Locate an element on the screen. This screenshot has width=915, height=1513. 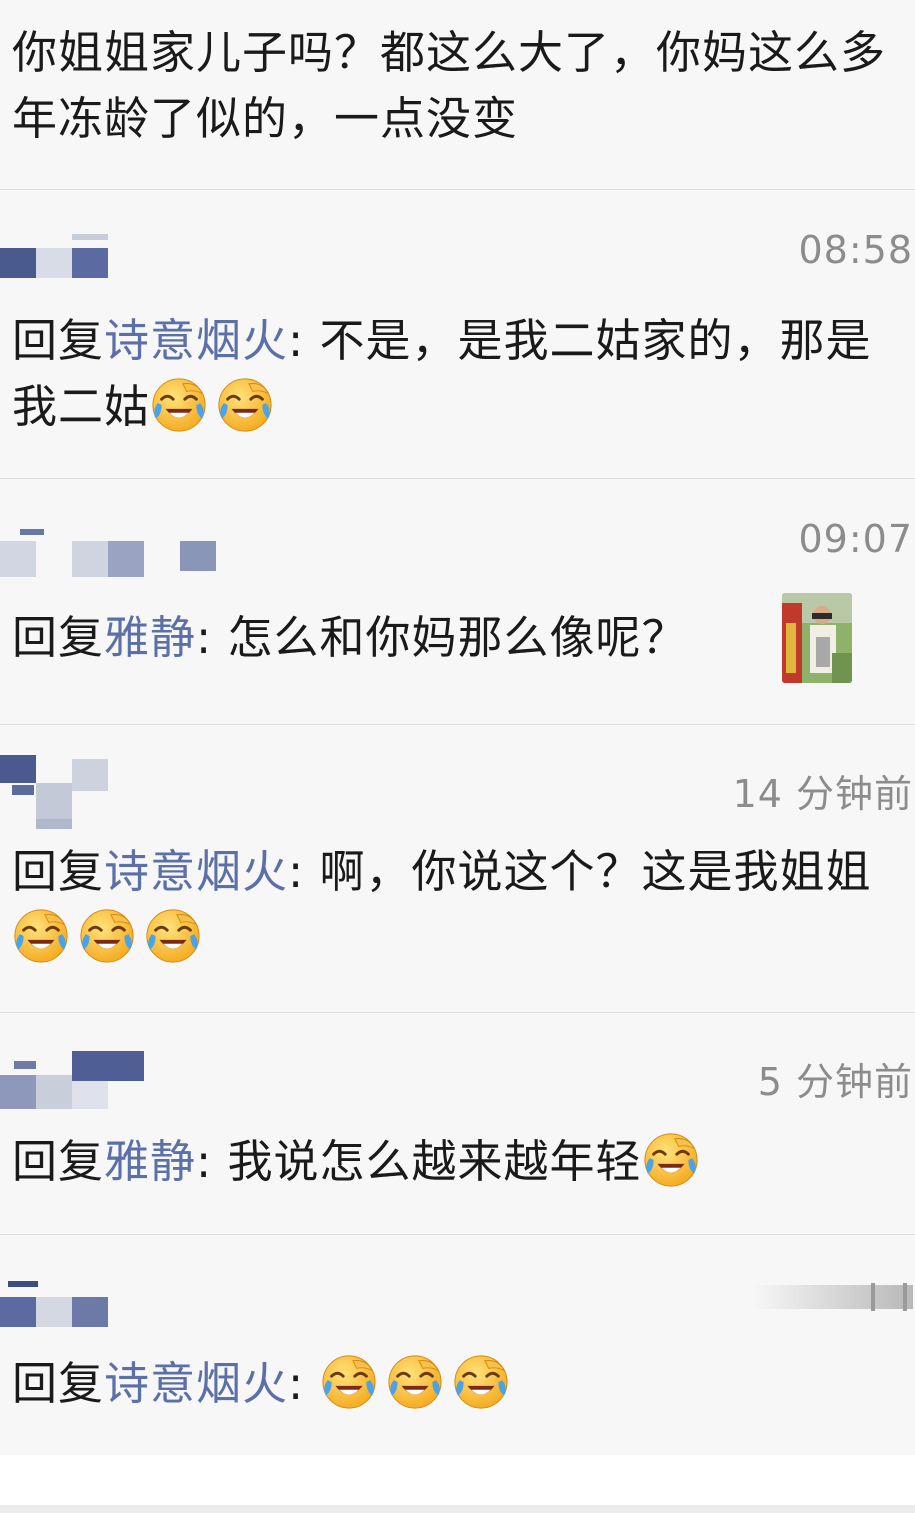
top-comment-text: 你姐姐家儿子吗？都这么大了，你妈这么多年冻龄了似的，一点没变 is located at coordinates (449, 85).